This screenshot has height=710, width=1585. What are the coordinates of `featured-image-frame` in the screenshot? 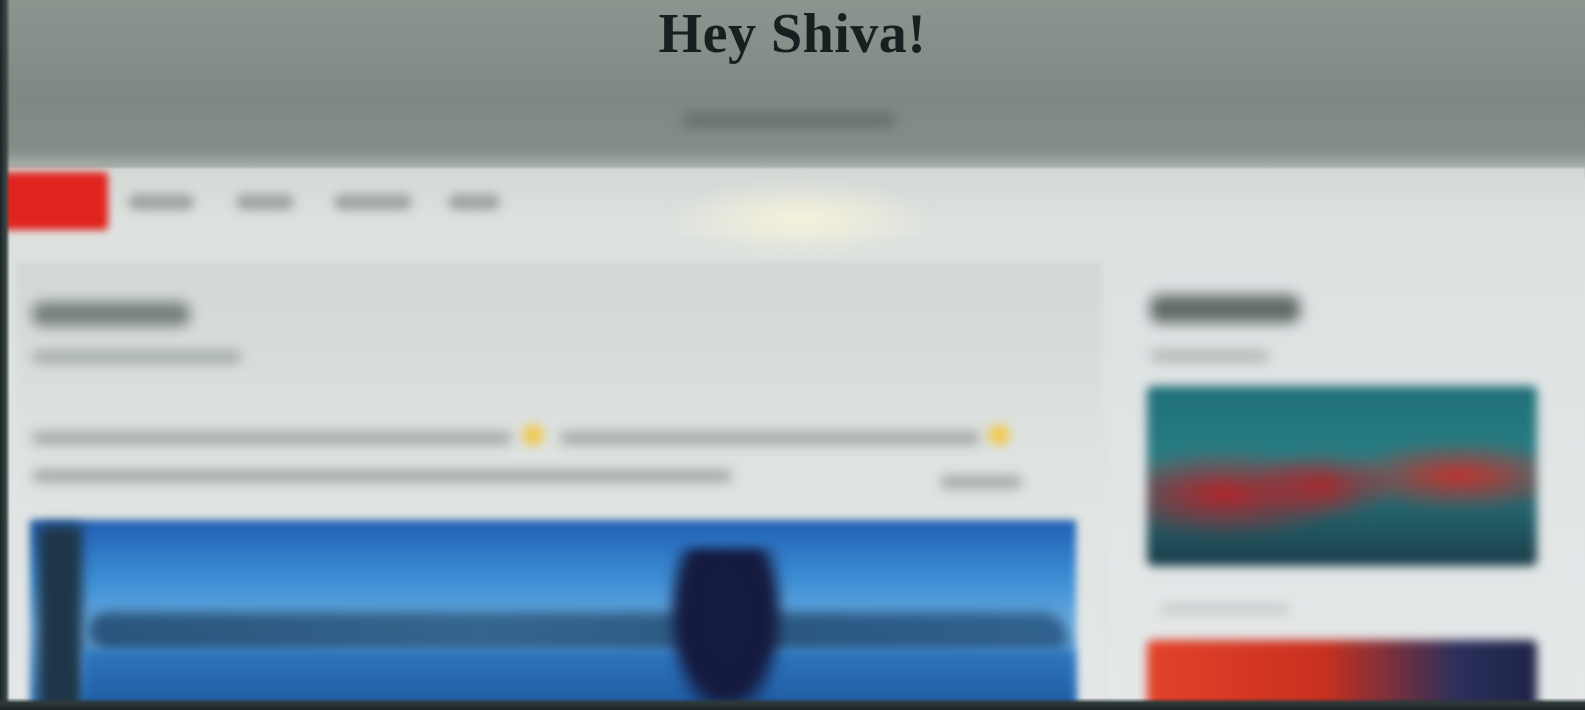 It's located at (60, 617).